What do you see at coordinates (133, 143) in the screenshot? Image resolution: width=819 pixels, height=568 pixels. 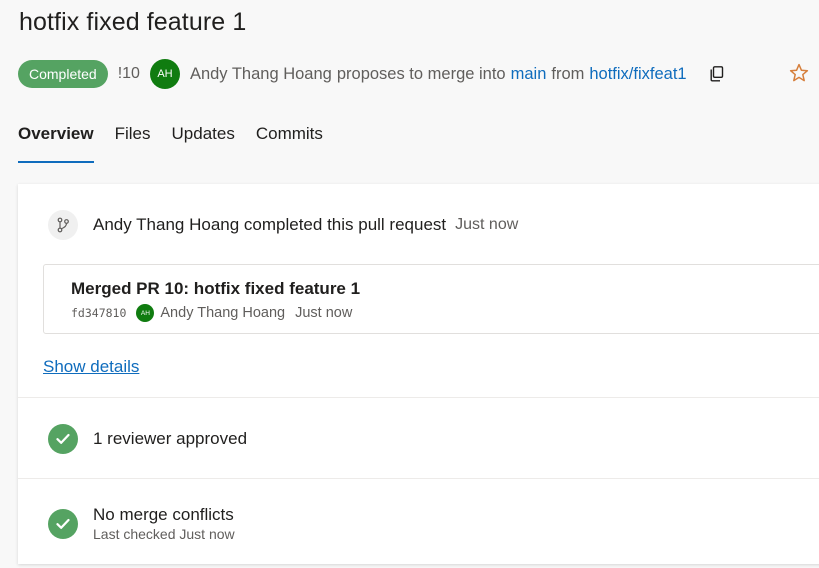 I see `tab-files: Files` at bounding box center [133, 143].